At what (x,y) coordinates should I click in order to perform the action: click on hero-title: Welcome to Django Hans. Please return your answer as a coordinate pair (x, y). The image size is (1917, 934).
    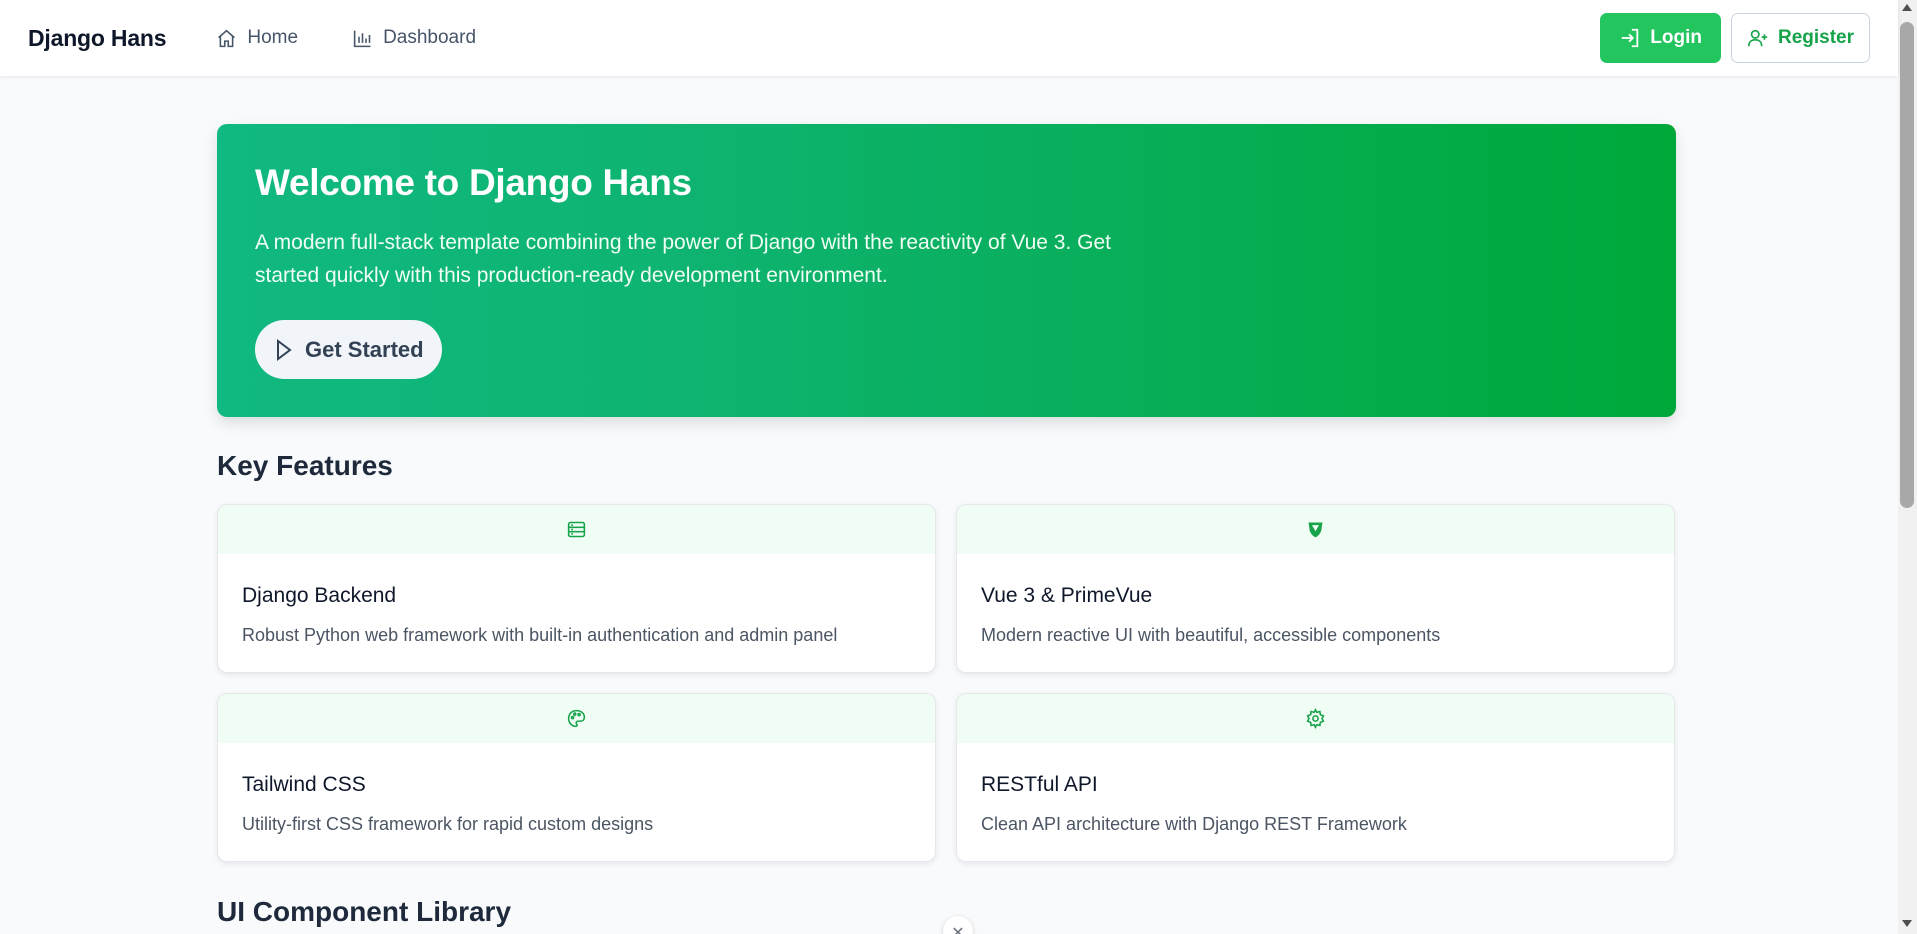
    Looking at the image, I should click on (473, 182).